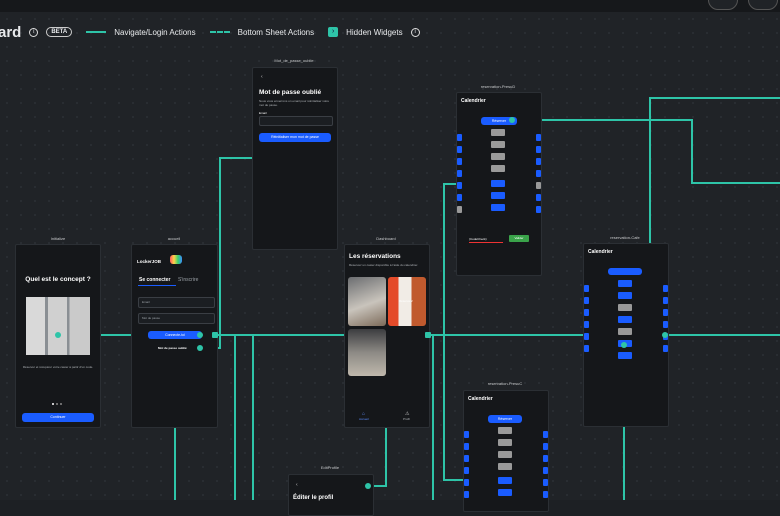 The width and height of the screenshot is (780, 516). I want to click on hidden-widgets-toggle-icon: ›, so click(333, 32).